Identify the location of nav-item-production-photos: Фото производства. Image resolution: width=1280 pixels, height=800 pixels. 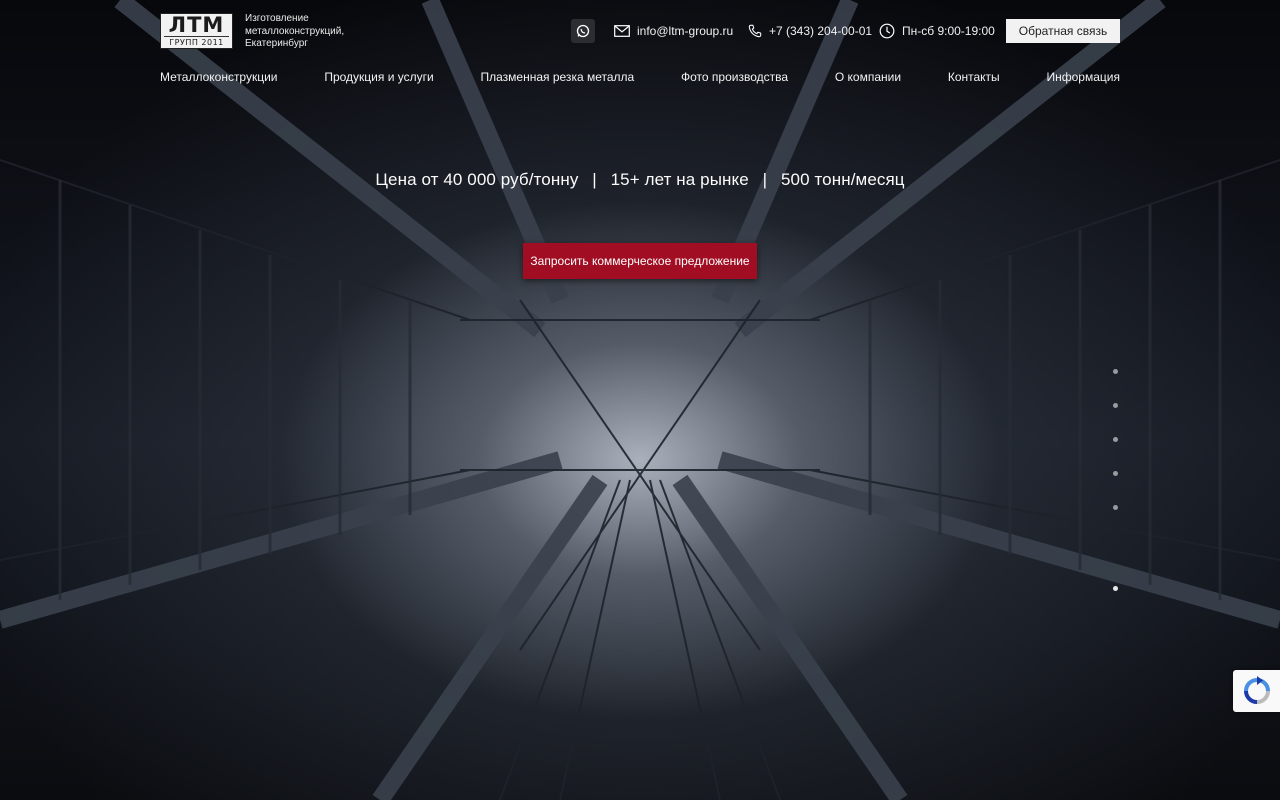
(734, 77).